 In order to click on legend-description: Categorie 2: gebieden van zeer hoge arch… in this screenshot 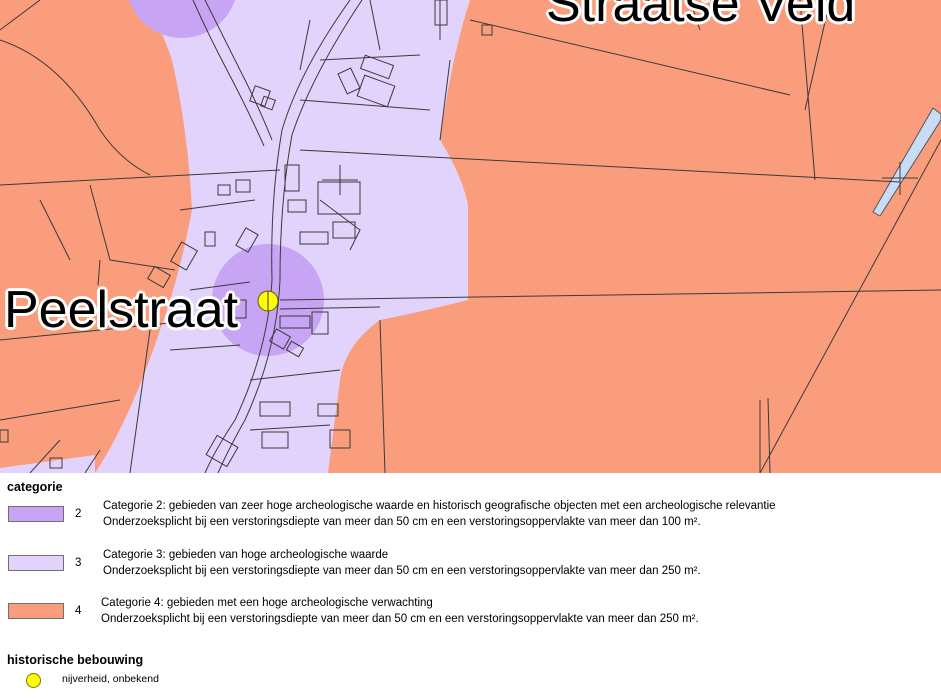, I will do `click(439, 506)`.